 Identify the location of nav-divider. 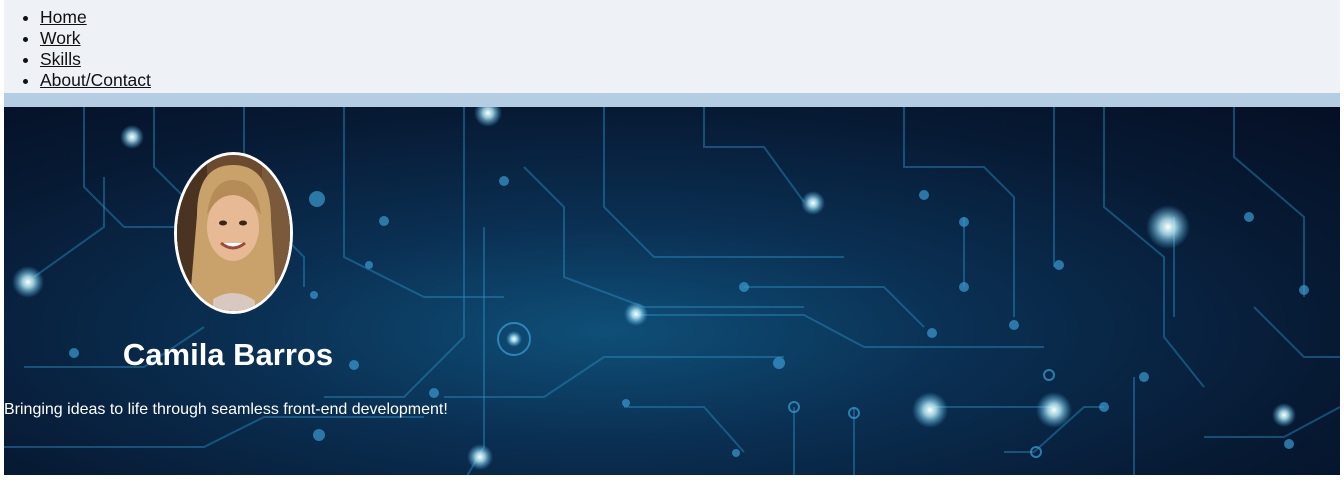
(672, 100).